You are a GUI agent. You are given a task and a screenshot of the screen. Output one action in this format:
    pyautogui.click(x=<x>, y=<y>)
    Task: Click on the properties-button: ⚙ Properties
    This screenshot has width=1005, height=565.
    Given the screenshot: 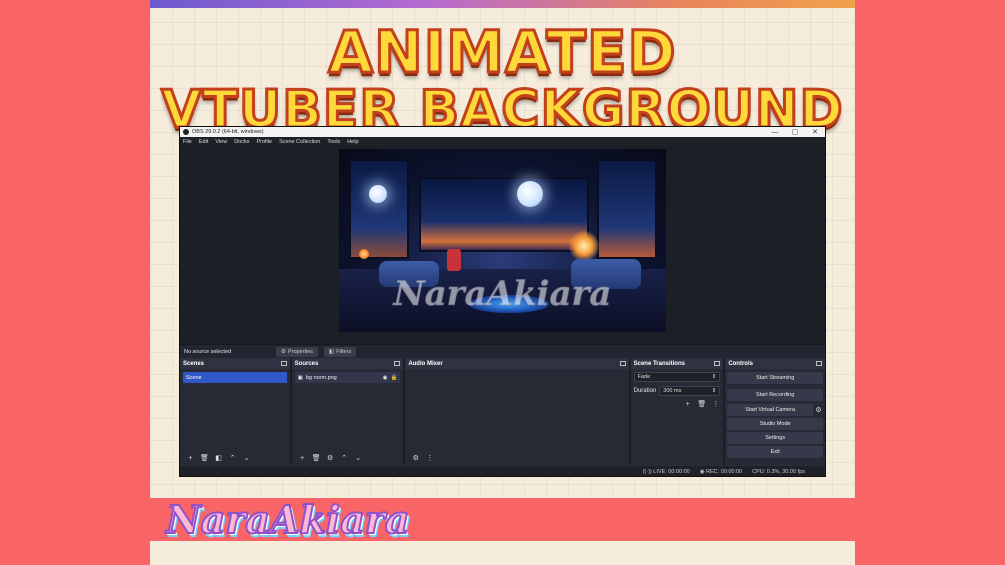 What is the action you would take?
    pyautogui.click(x=297, y=351)
    